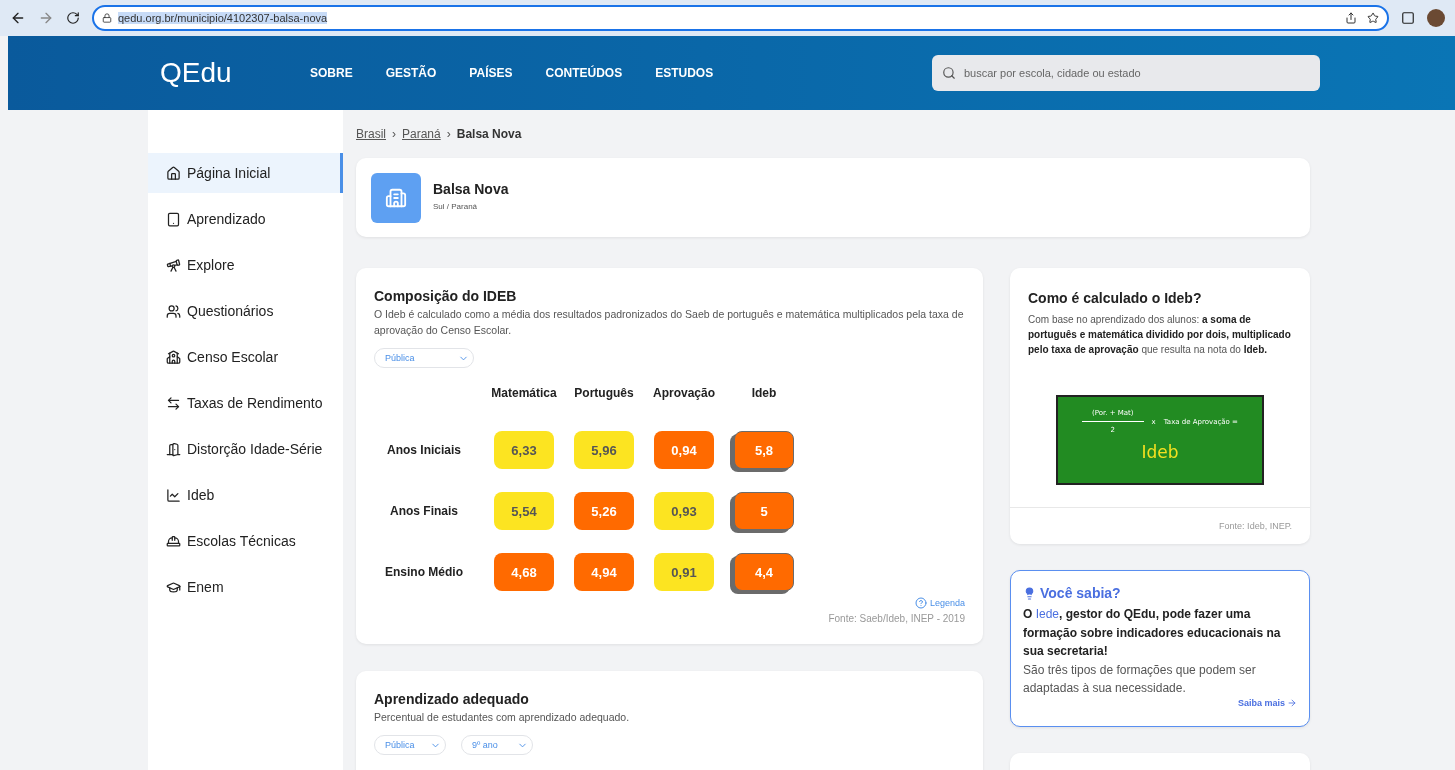 The height and width of the screenshot is (770, 1455). What do you see at coordinates (1152, 633) in the screenshot?
I see `tip-highlight: O Iede, gestor do QEdu, pode fazer uma formação sobre indicadores educacionais na sua secretaria!` at bounding box center [1152, 633].